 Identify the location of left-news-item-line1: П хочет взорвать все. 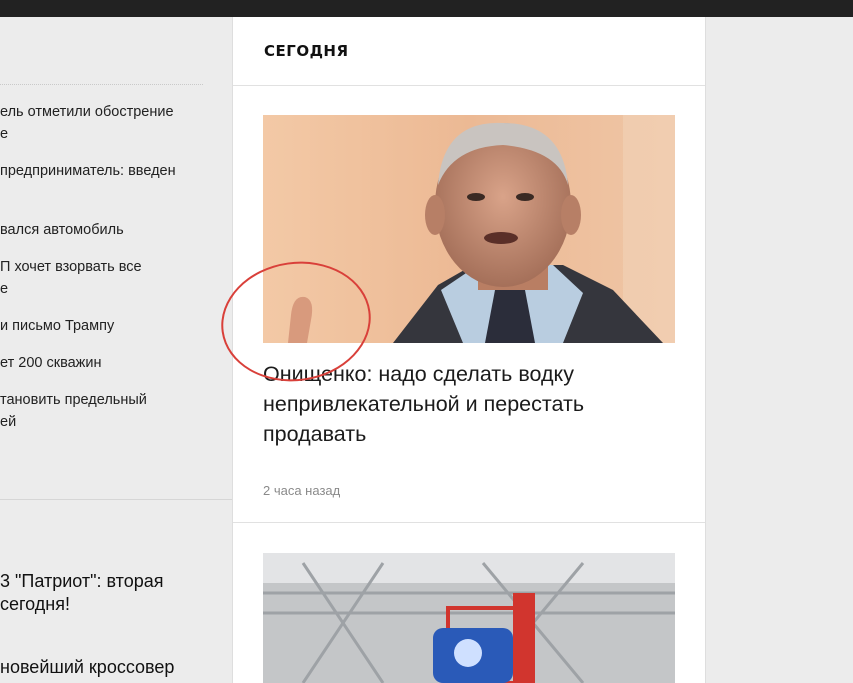
(71, 267).